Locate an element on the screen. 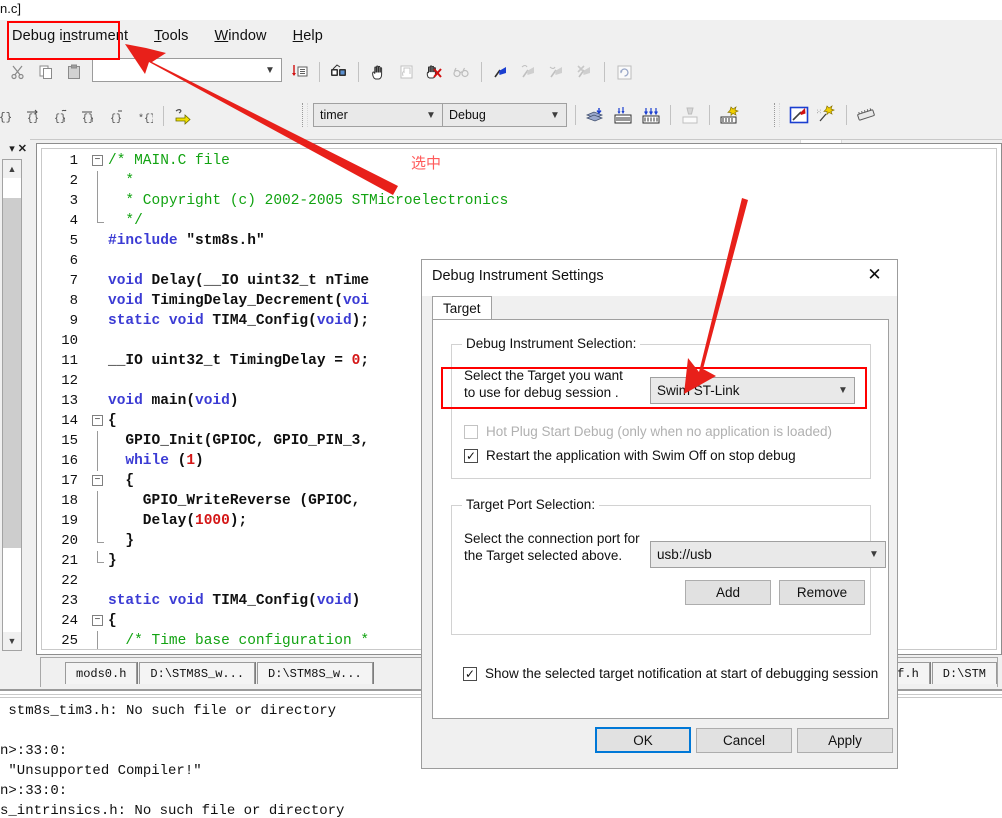 The image size is (1002, 818). line-number: 4 is located at coordinates (73, 221).